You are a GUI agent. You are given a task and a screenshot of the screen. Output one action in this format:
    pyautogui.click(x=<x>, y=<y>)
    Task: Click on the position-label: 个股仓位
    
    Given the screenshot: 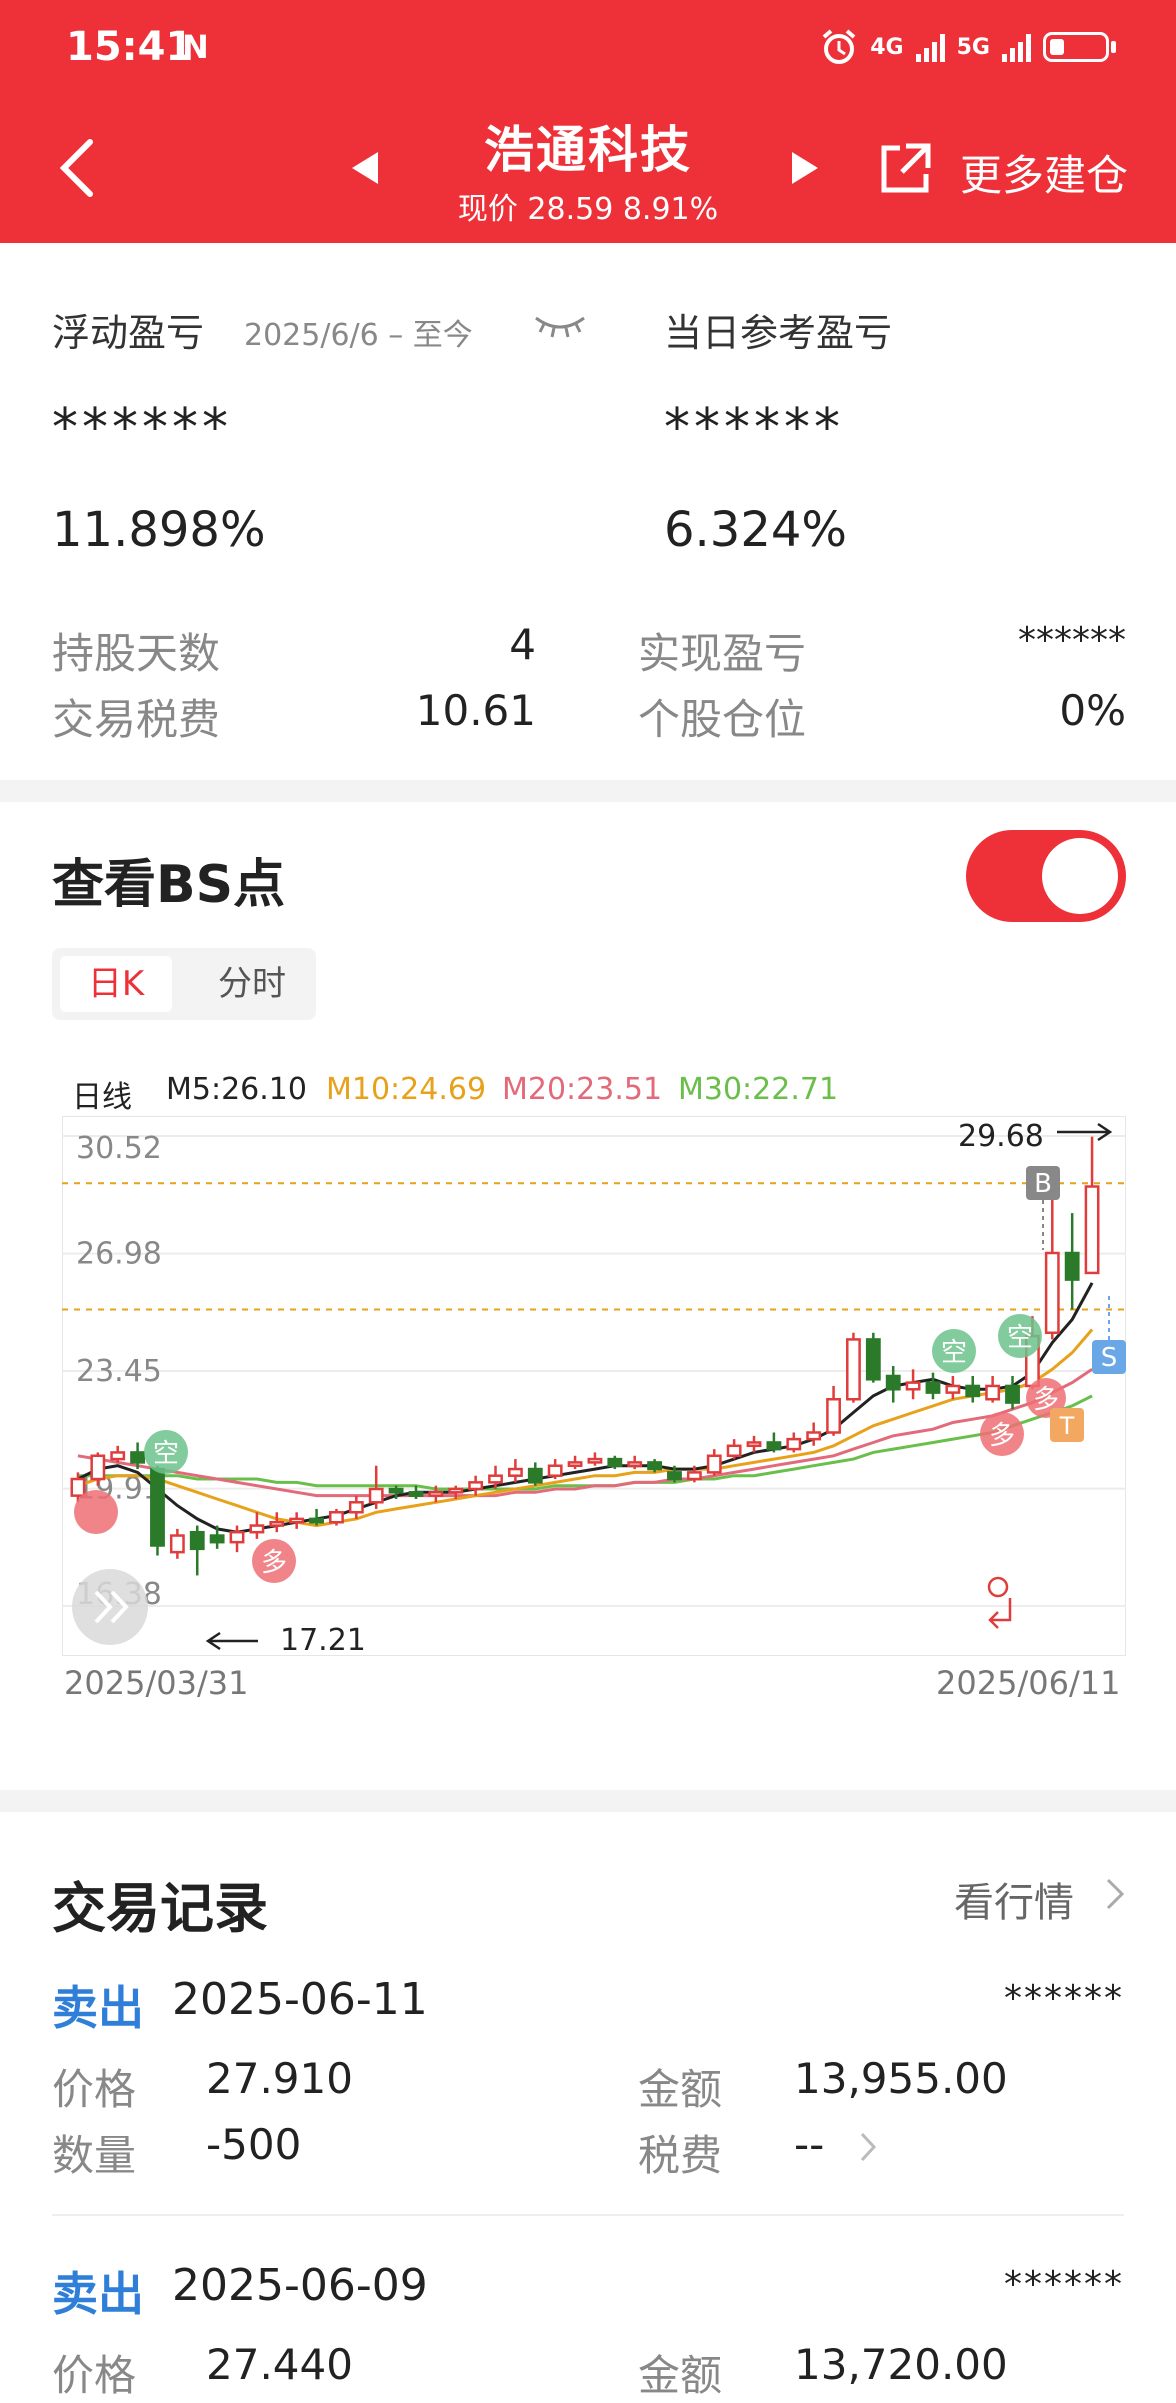 What is the action you would take?
    pyautogui.click(x=722, y=719)
    